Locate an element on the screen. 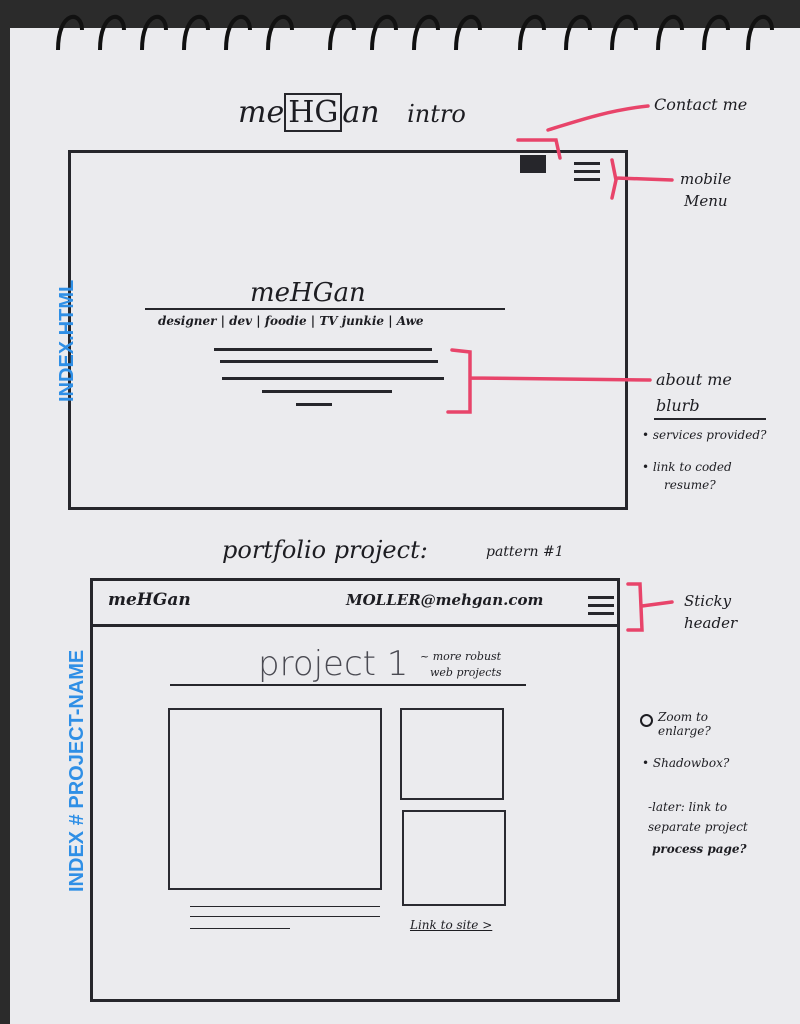 The width and height of the screenshot is (800, 1024). sticky-annotation-1: Sticky is located at coordinates (708, 601).